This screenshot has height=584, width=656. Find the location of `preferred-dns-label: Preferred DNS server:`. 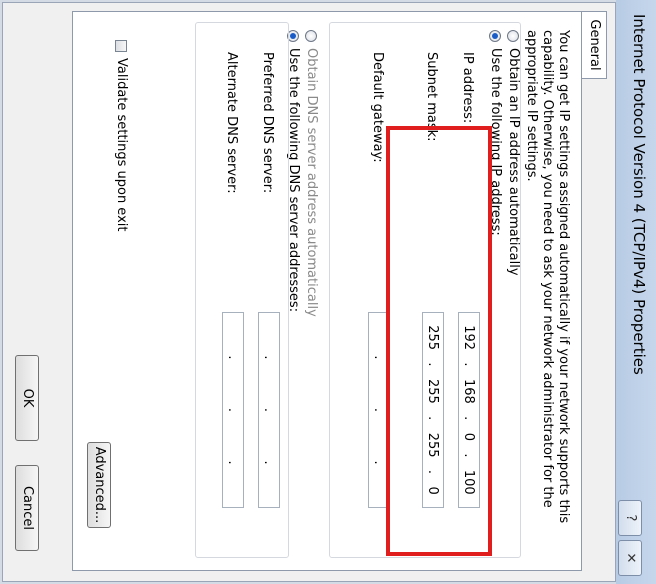

preferred-dns-label: Preferred DNS server: is located at coordinates (267, 123).